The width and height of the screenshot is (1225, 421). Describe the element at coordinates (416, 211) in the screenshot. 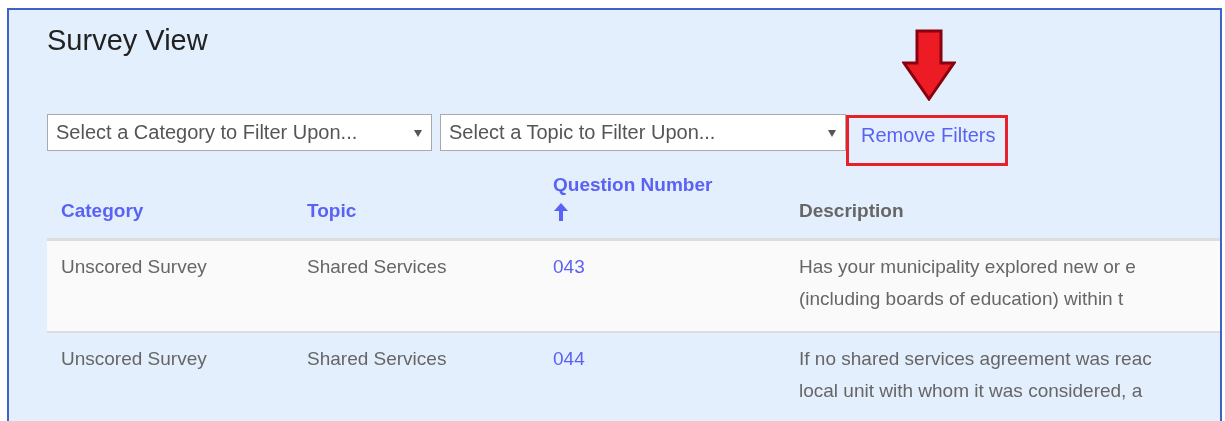

I see `column-header: Topic` at that location.